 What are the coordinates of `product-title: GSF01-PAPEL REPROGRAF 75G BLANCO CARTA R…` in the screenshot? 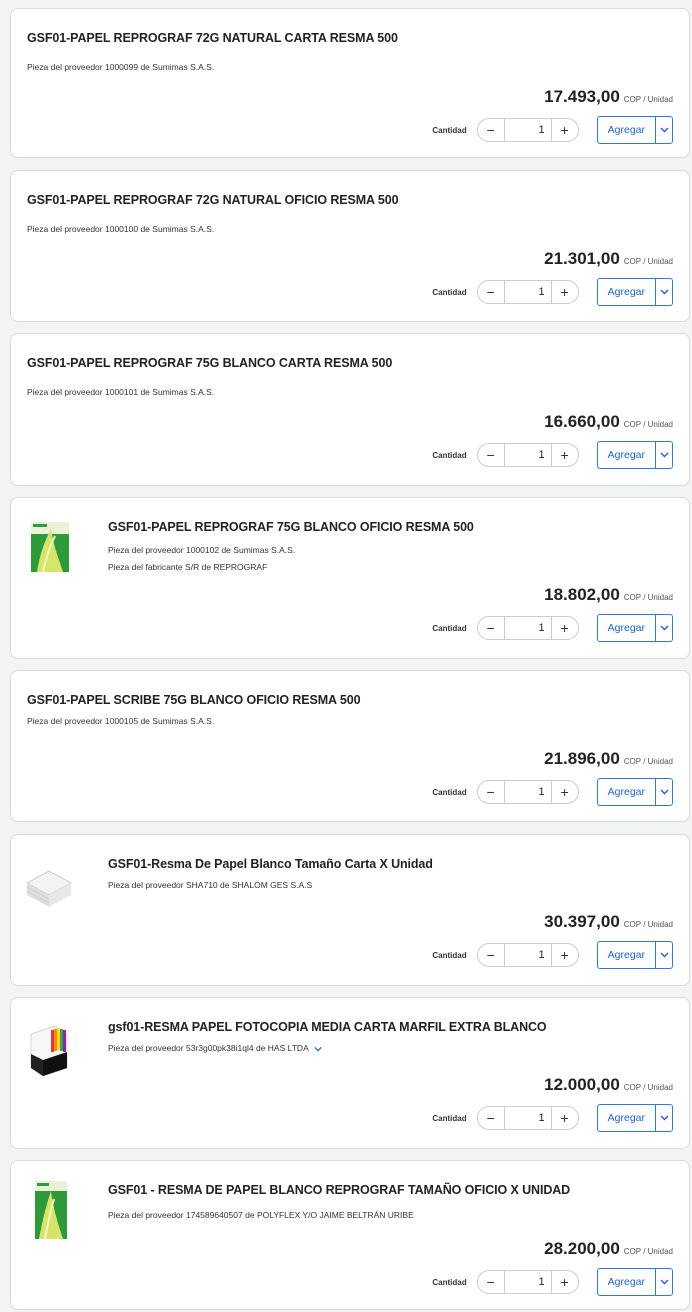 It's located at (209, 363).